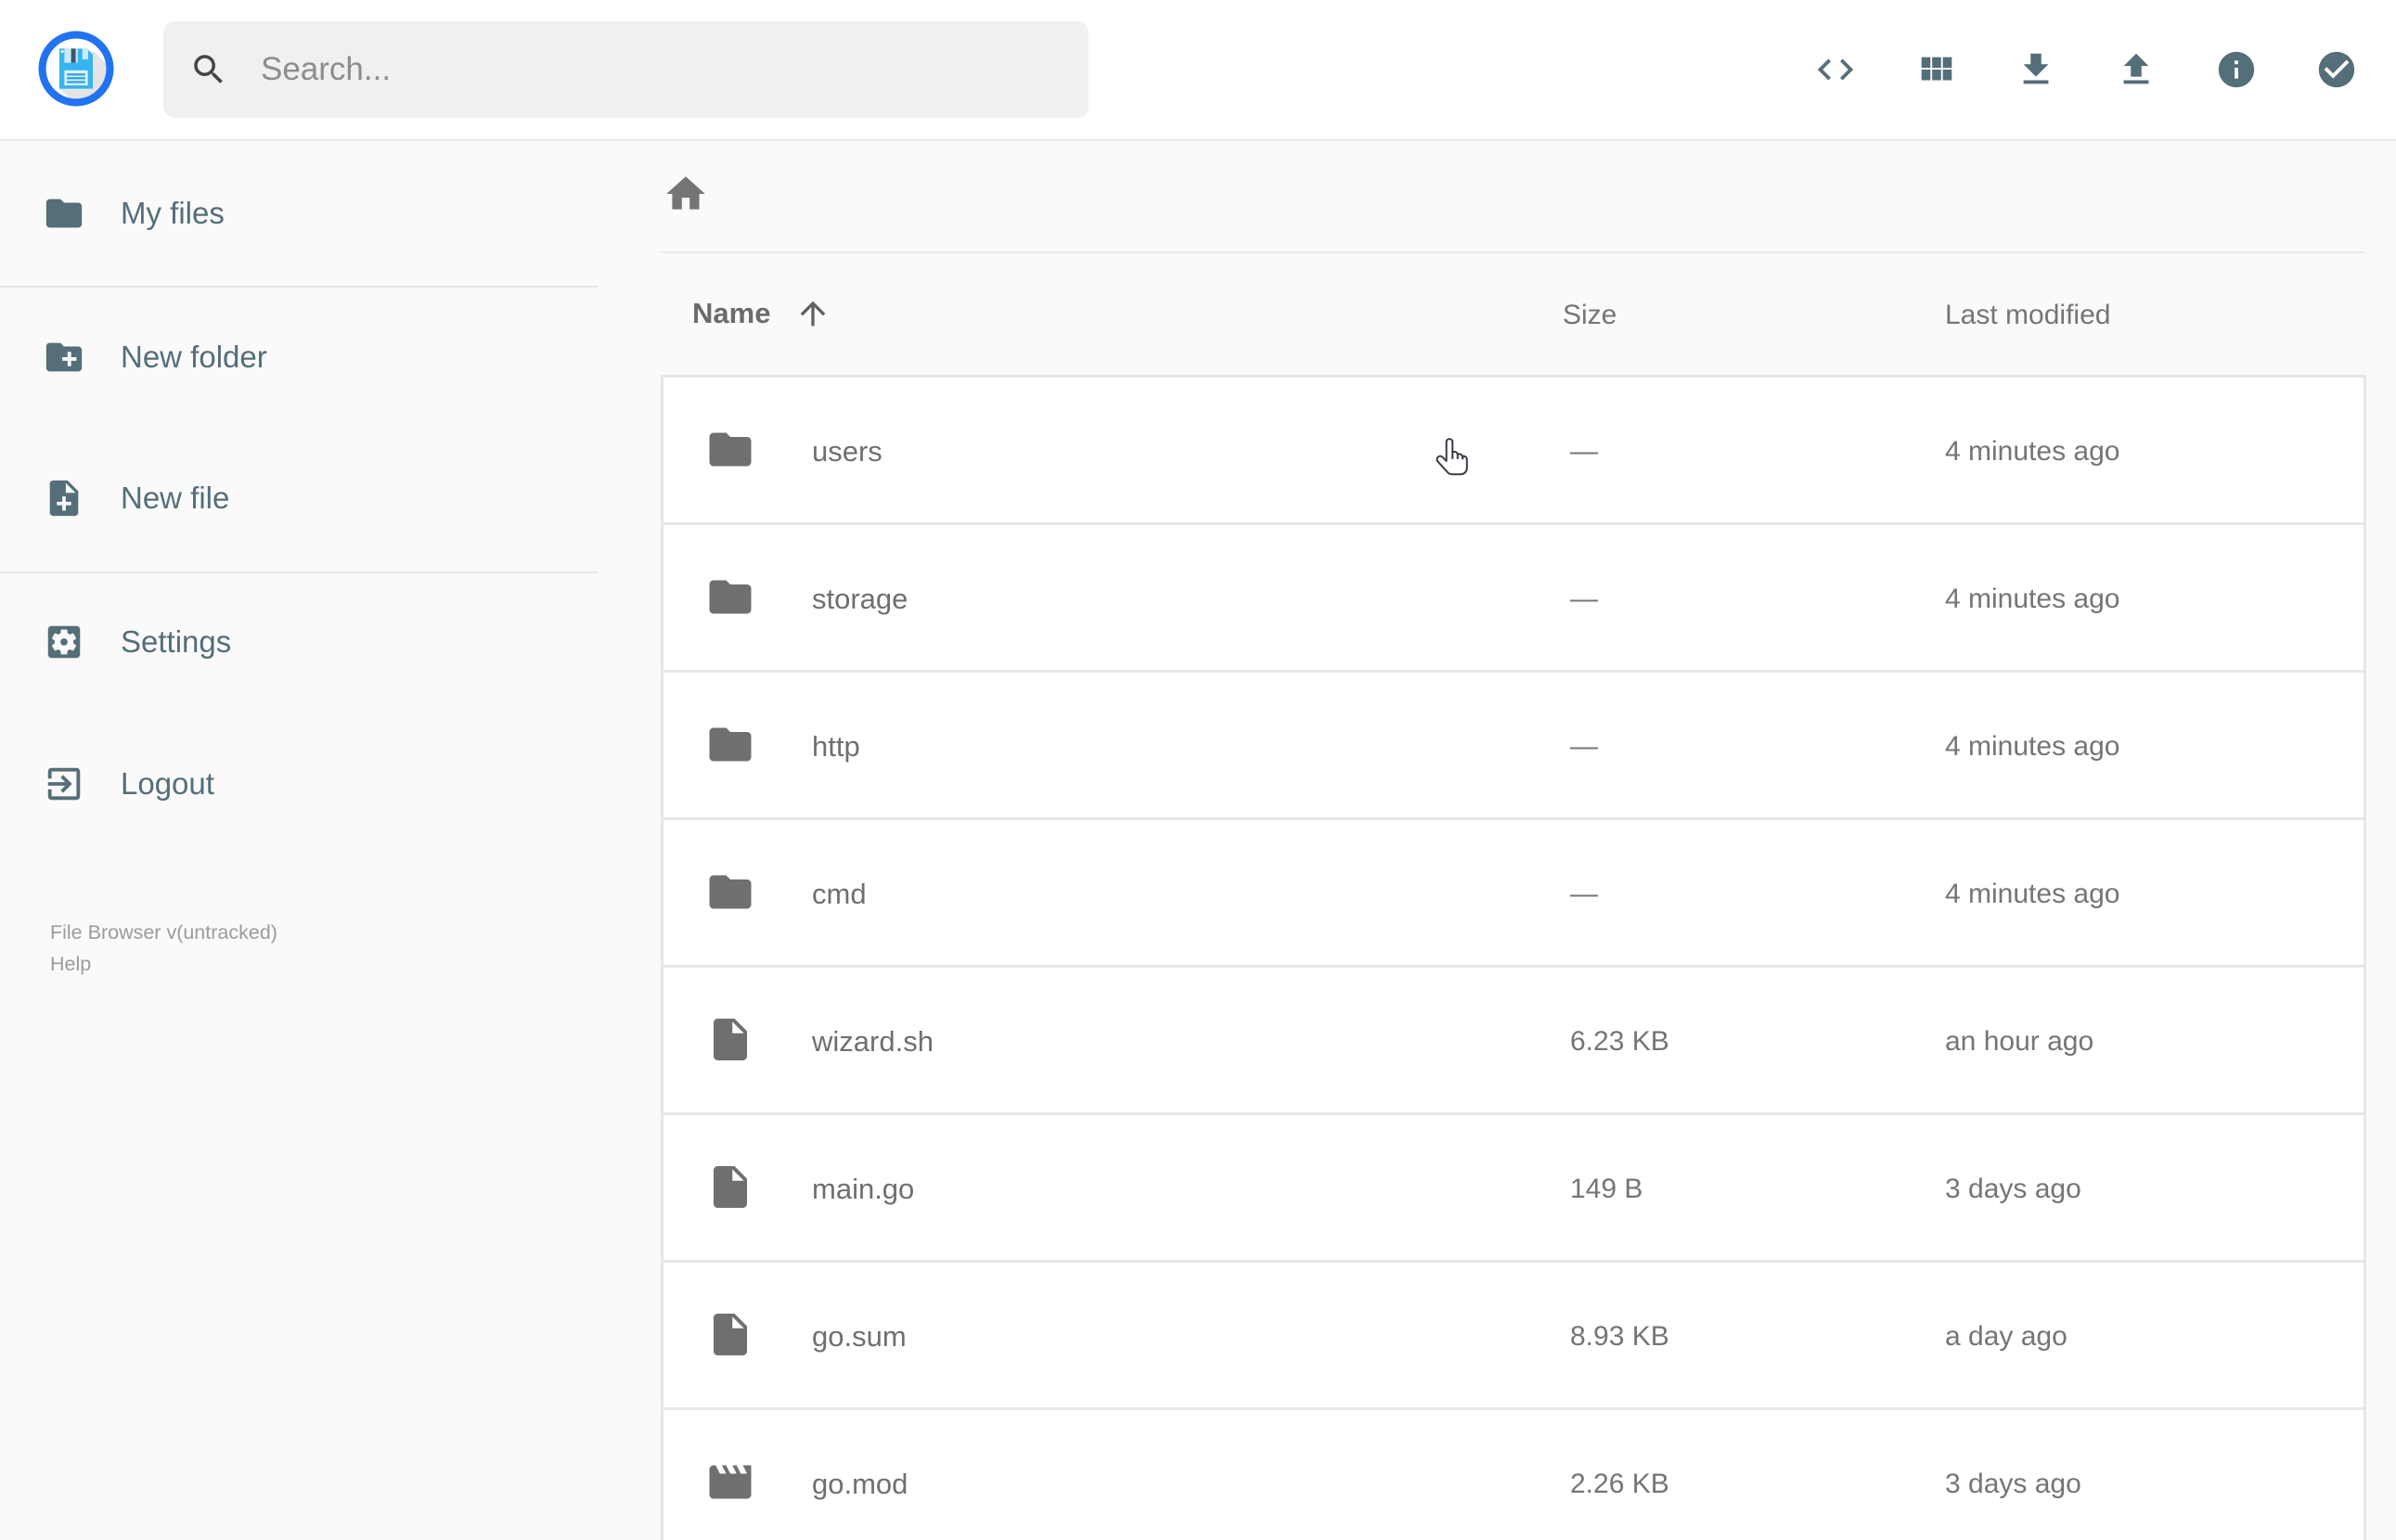 Image resolution: width=2396 pixels, height=1540 pixels. I want to click on file-name: go.mod, so click(860, 1483).